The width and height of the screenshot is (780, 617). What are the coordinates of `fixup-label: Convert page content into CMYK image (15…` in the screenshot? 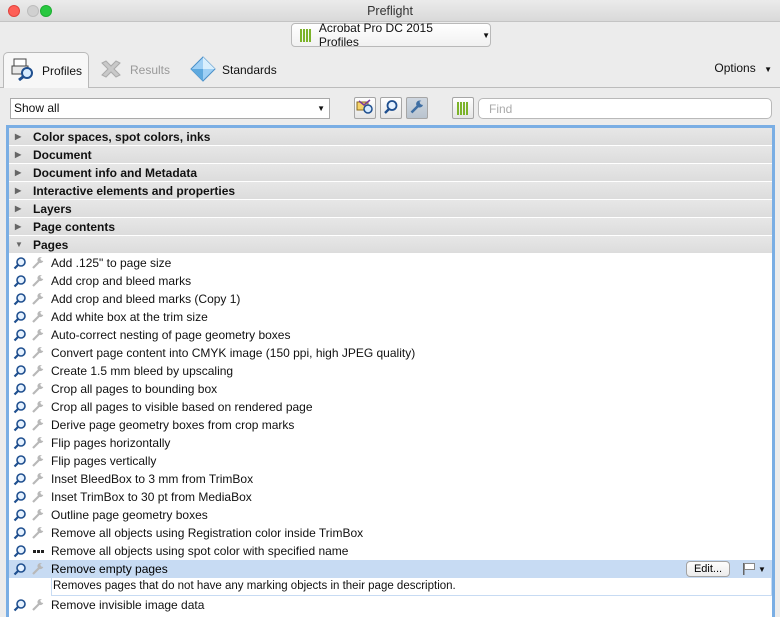 It's located at (233, 353).